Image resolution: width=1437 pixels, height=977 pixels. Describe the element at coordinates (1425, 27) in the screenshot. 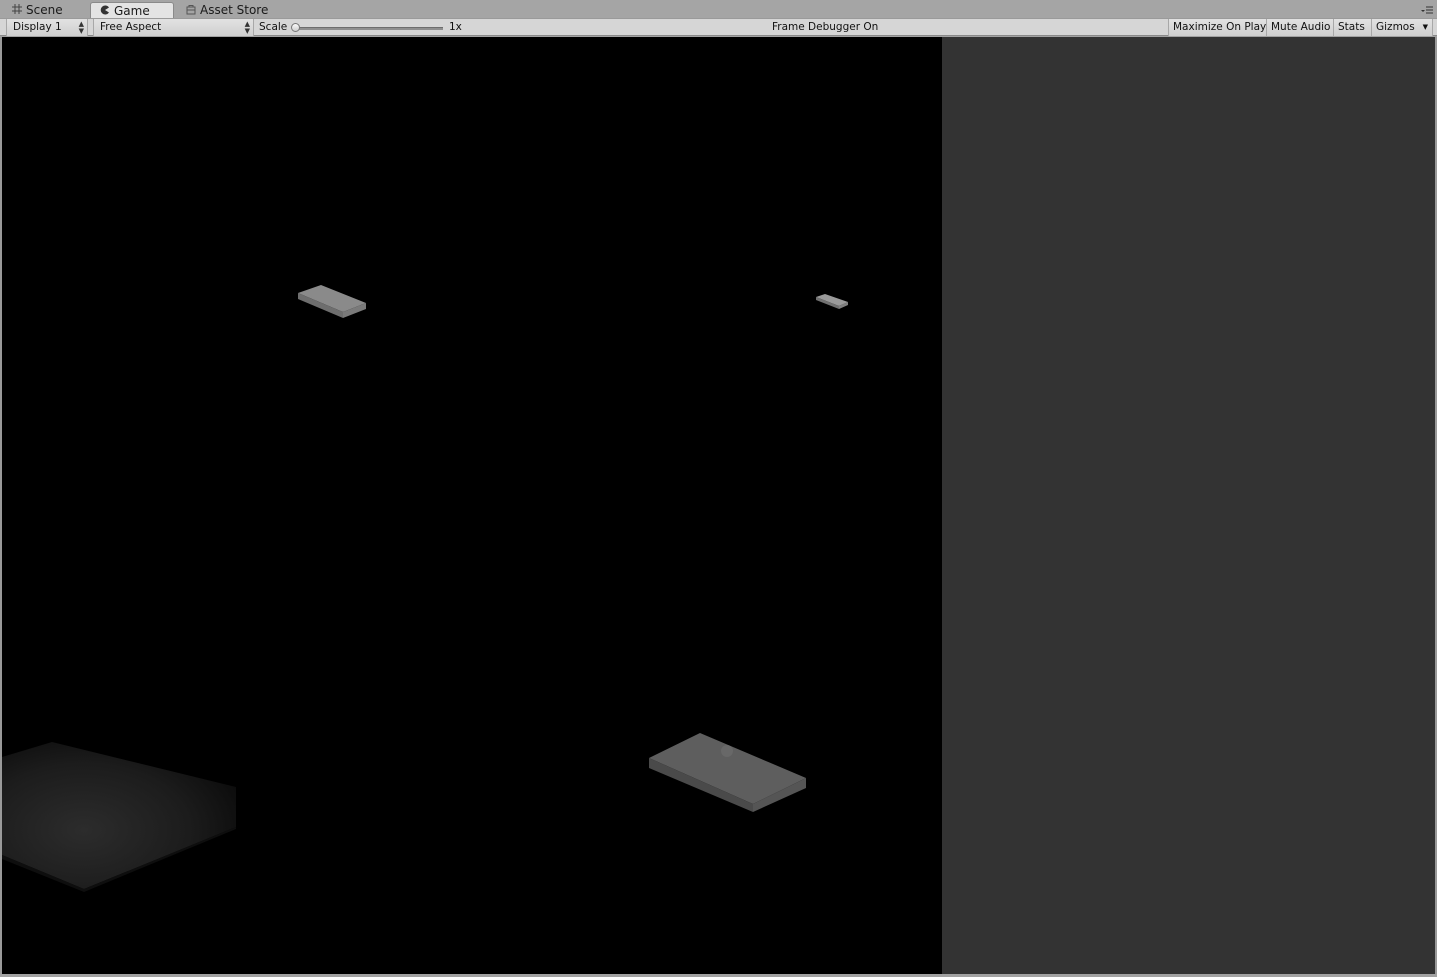

I see `dropdown-caret-icon: ▼` at that location.